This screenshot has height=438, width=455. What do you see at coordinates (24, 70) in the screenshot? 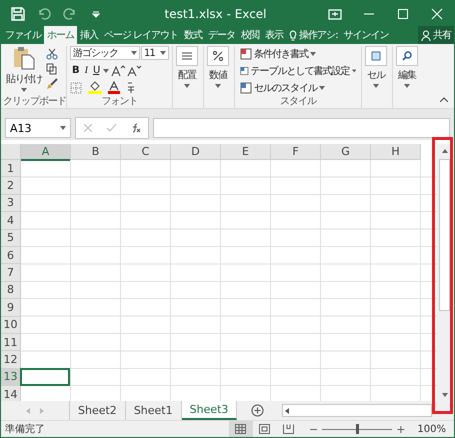
I see `paste-button: 貼り付け` at bounding box center [24, 70].